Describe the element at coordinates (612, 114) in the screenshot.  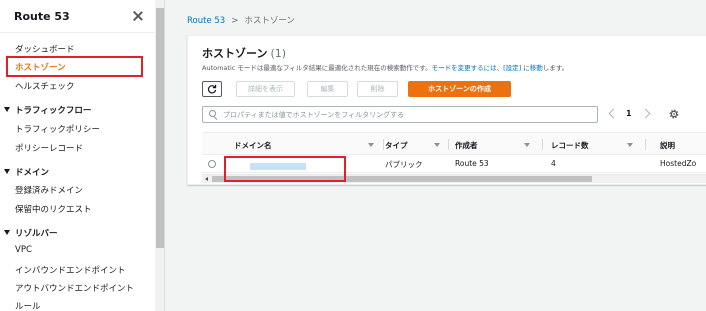
I see `chevron-left-icon` at that location.